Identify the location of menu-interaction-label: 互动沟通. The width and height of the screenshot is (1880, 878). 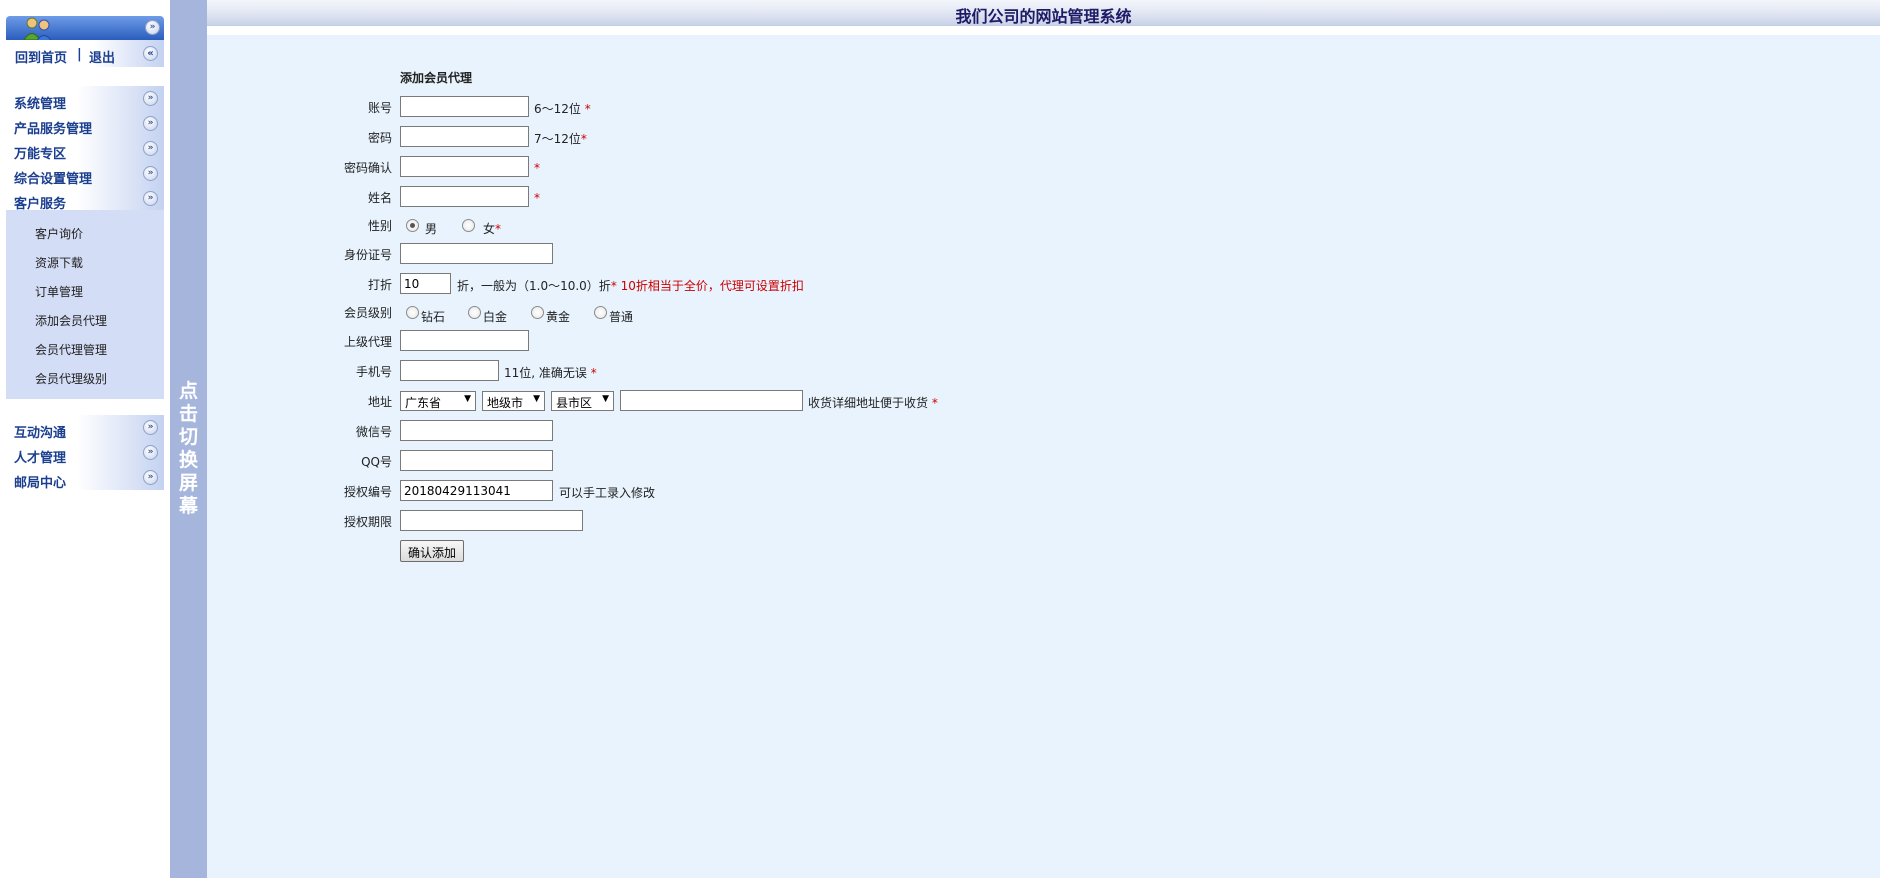
(40, 433).